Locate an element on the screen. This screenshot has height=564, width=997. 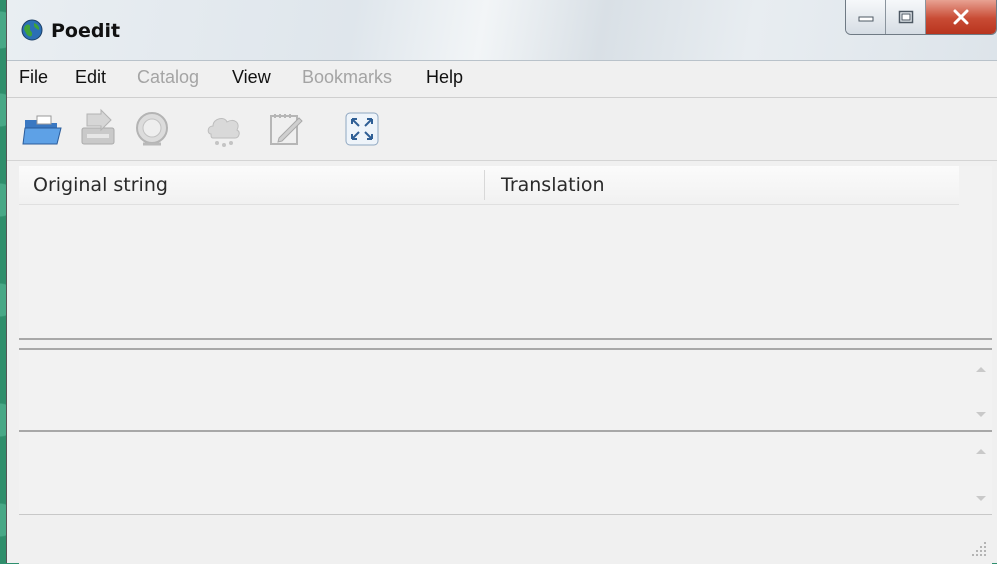
menu-help: Help is located at coordinates (444, 77).